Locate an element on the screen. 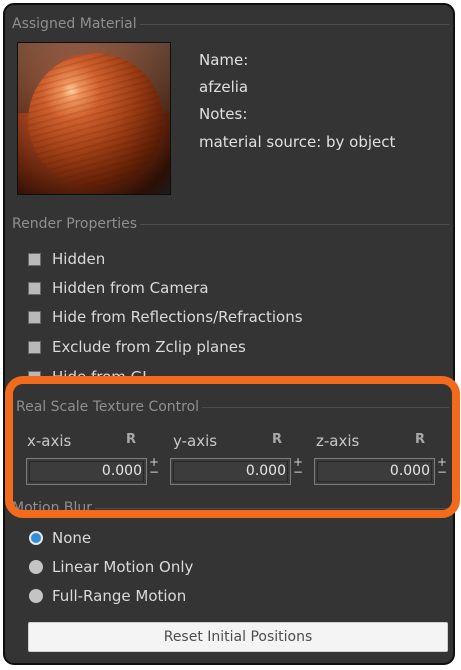  notes-label: Notes: is located at coordinates (223, 114).